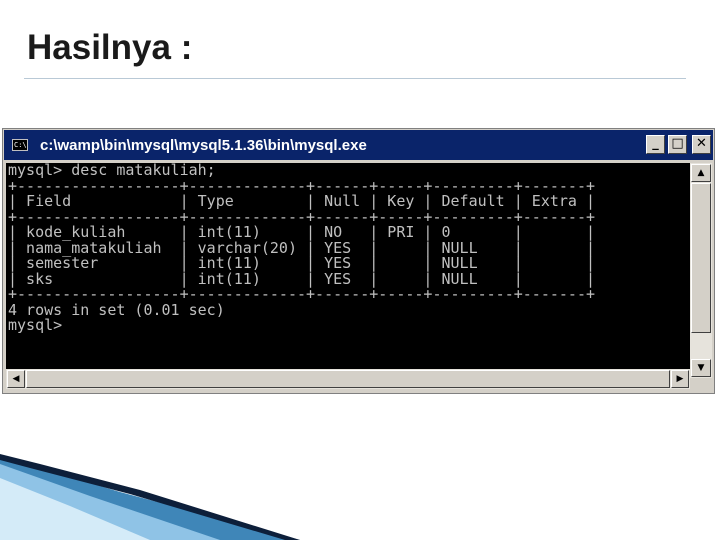 The height and width of the screenshot is (540, 720). I want to click on slide-corner-decoration, so click(150, 497).